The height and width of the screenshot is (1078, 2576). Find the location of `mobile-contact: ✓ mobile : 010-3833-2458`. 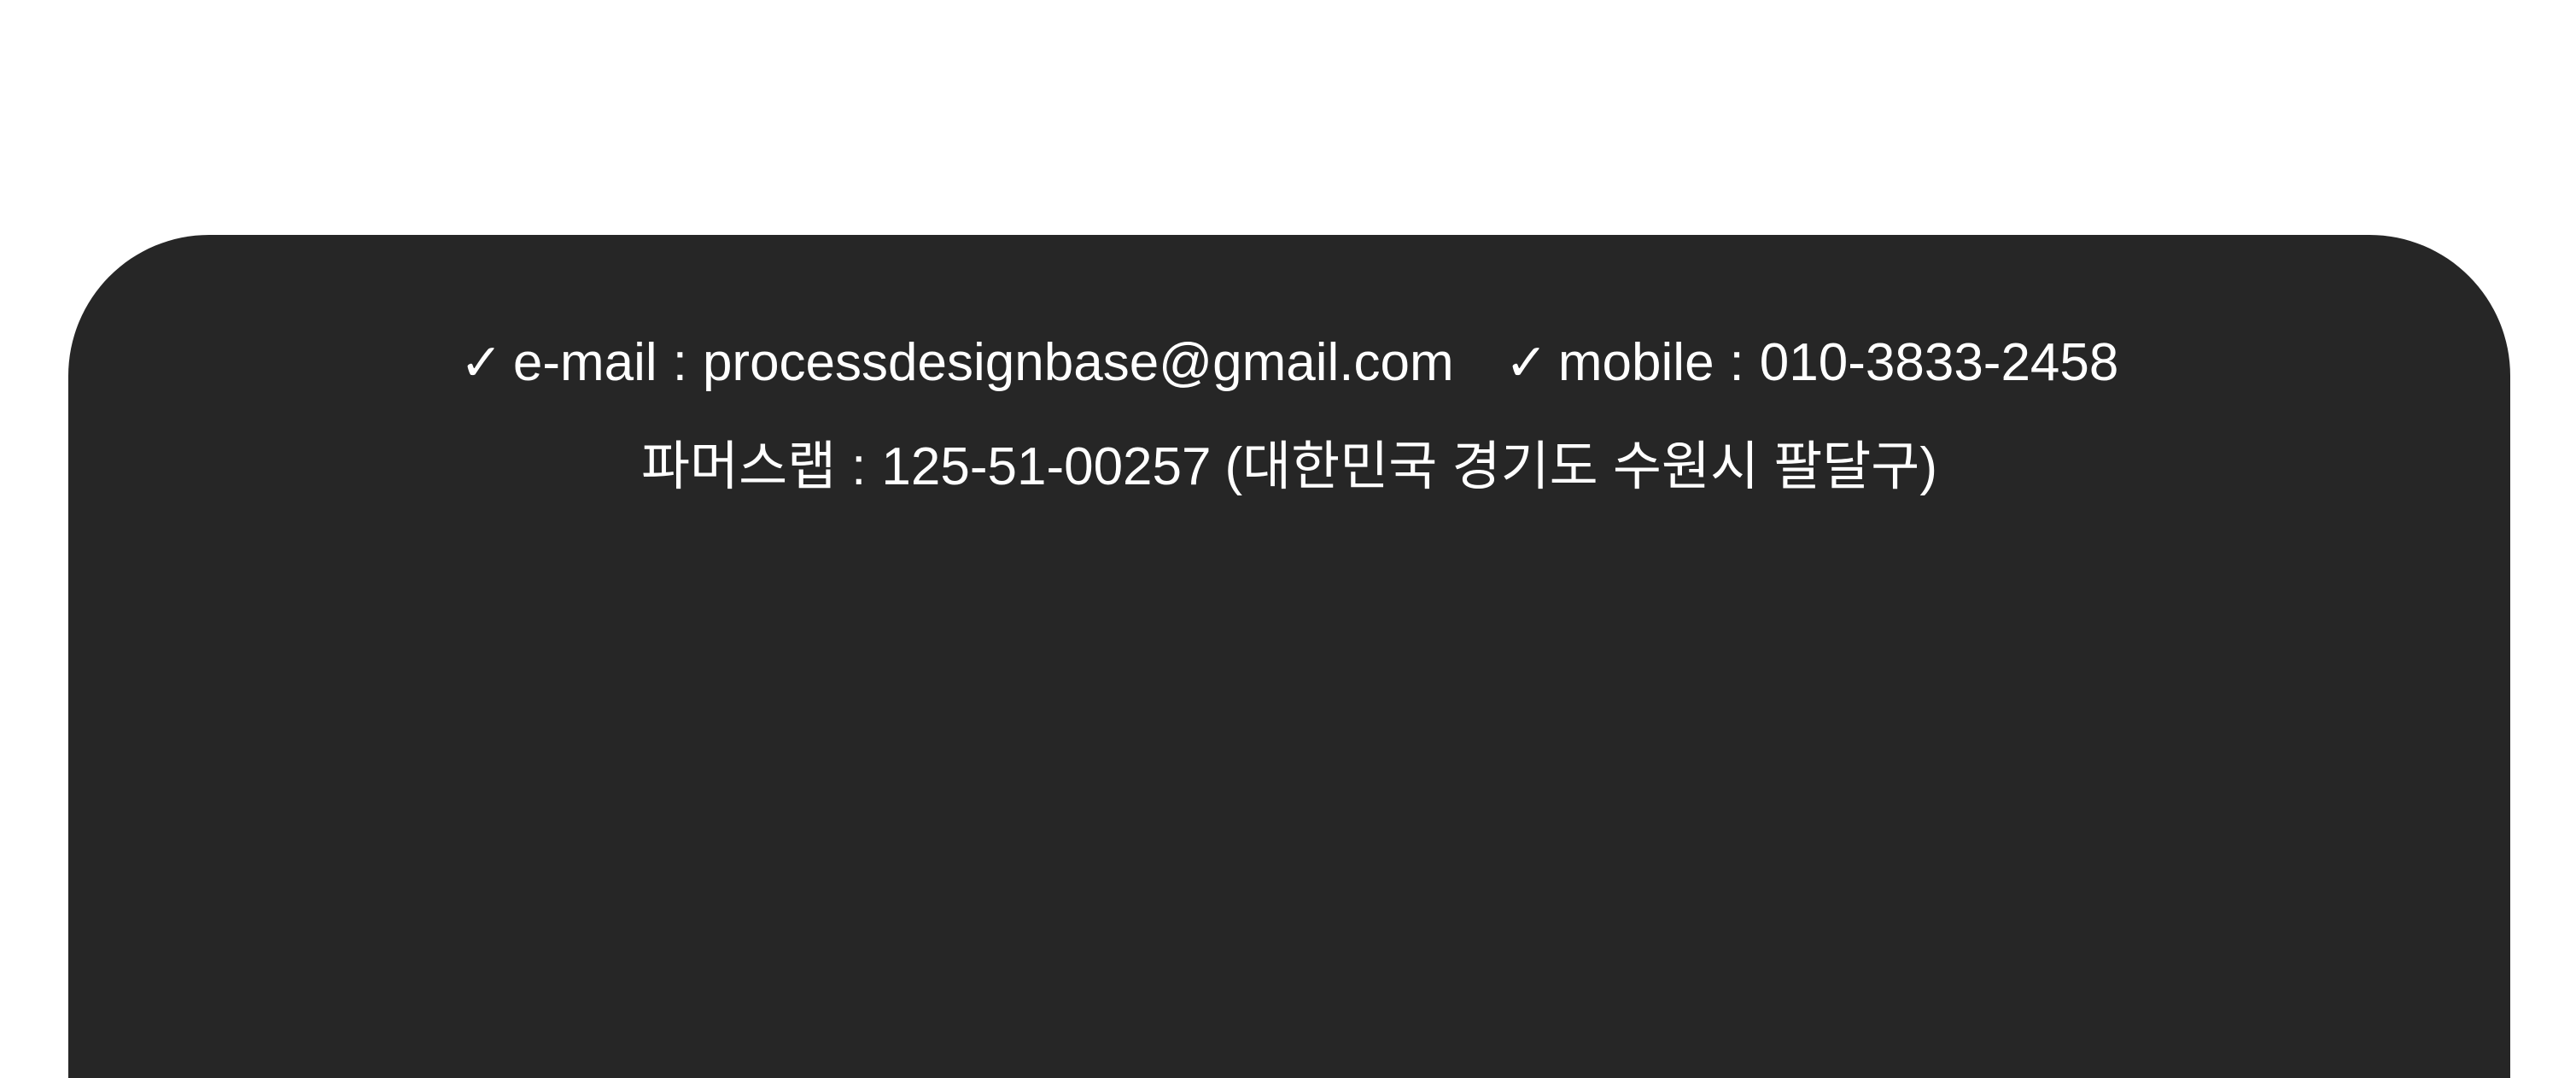

mobile-contact: ✓ mobile : 010-3833-2458 is located at coordinates (1812, 363).